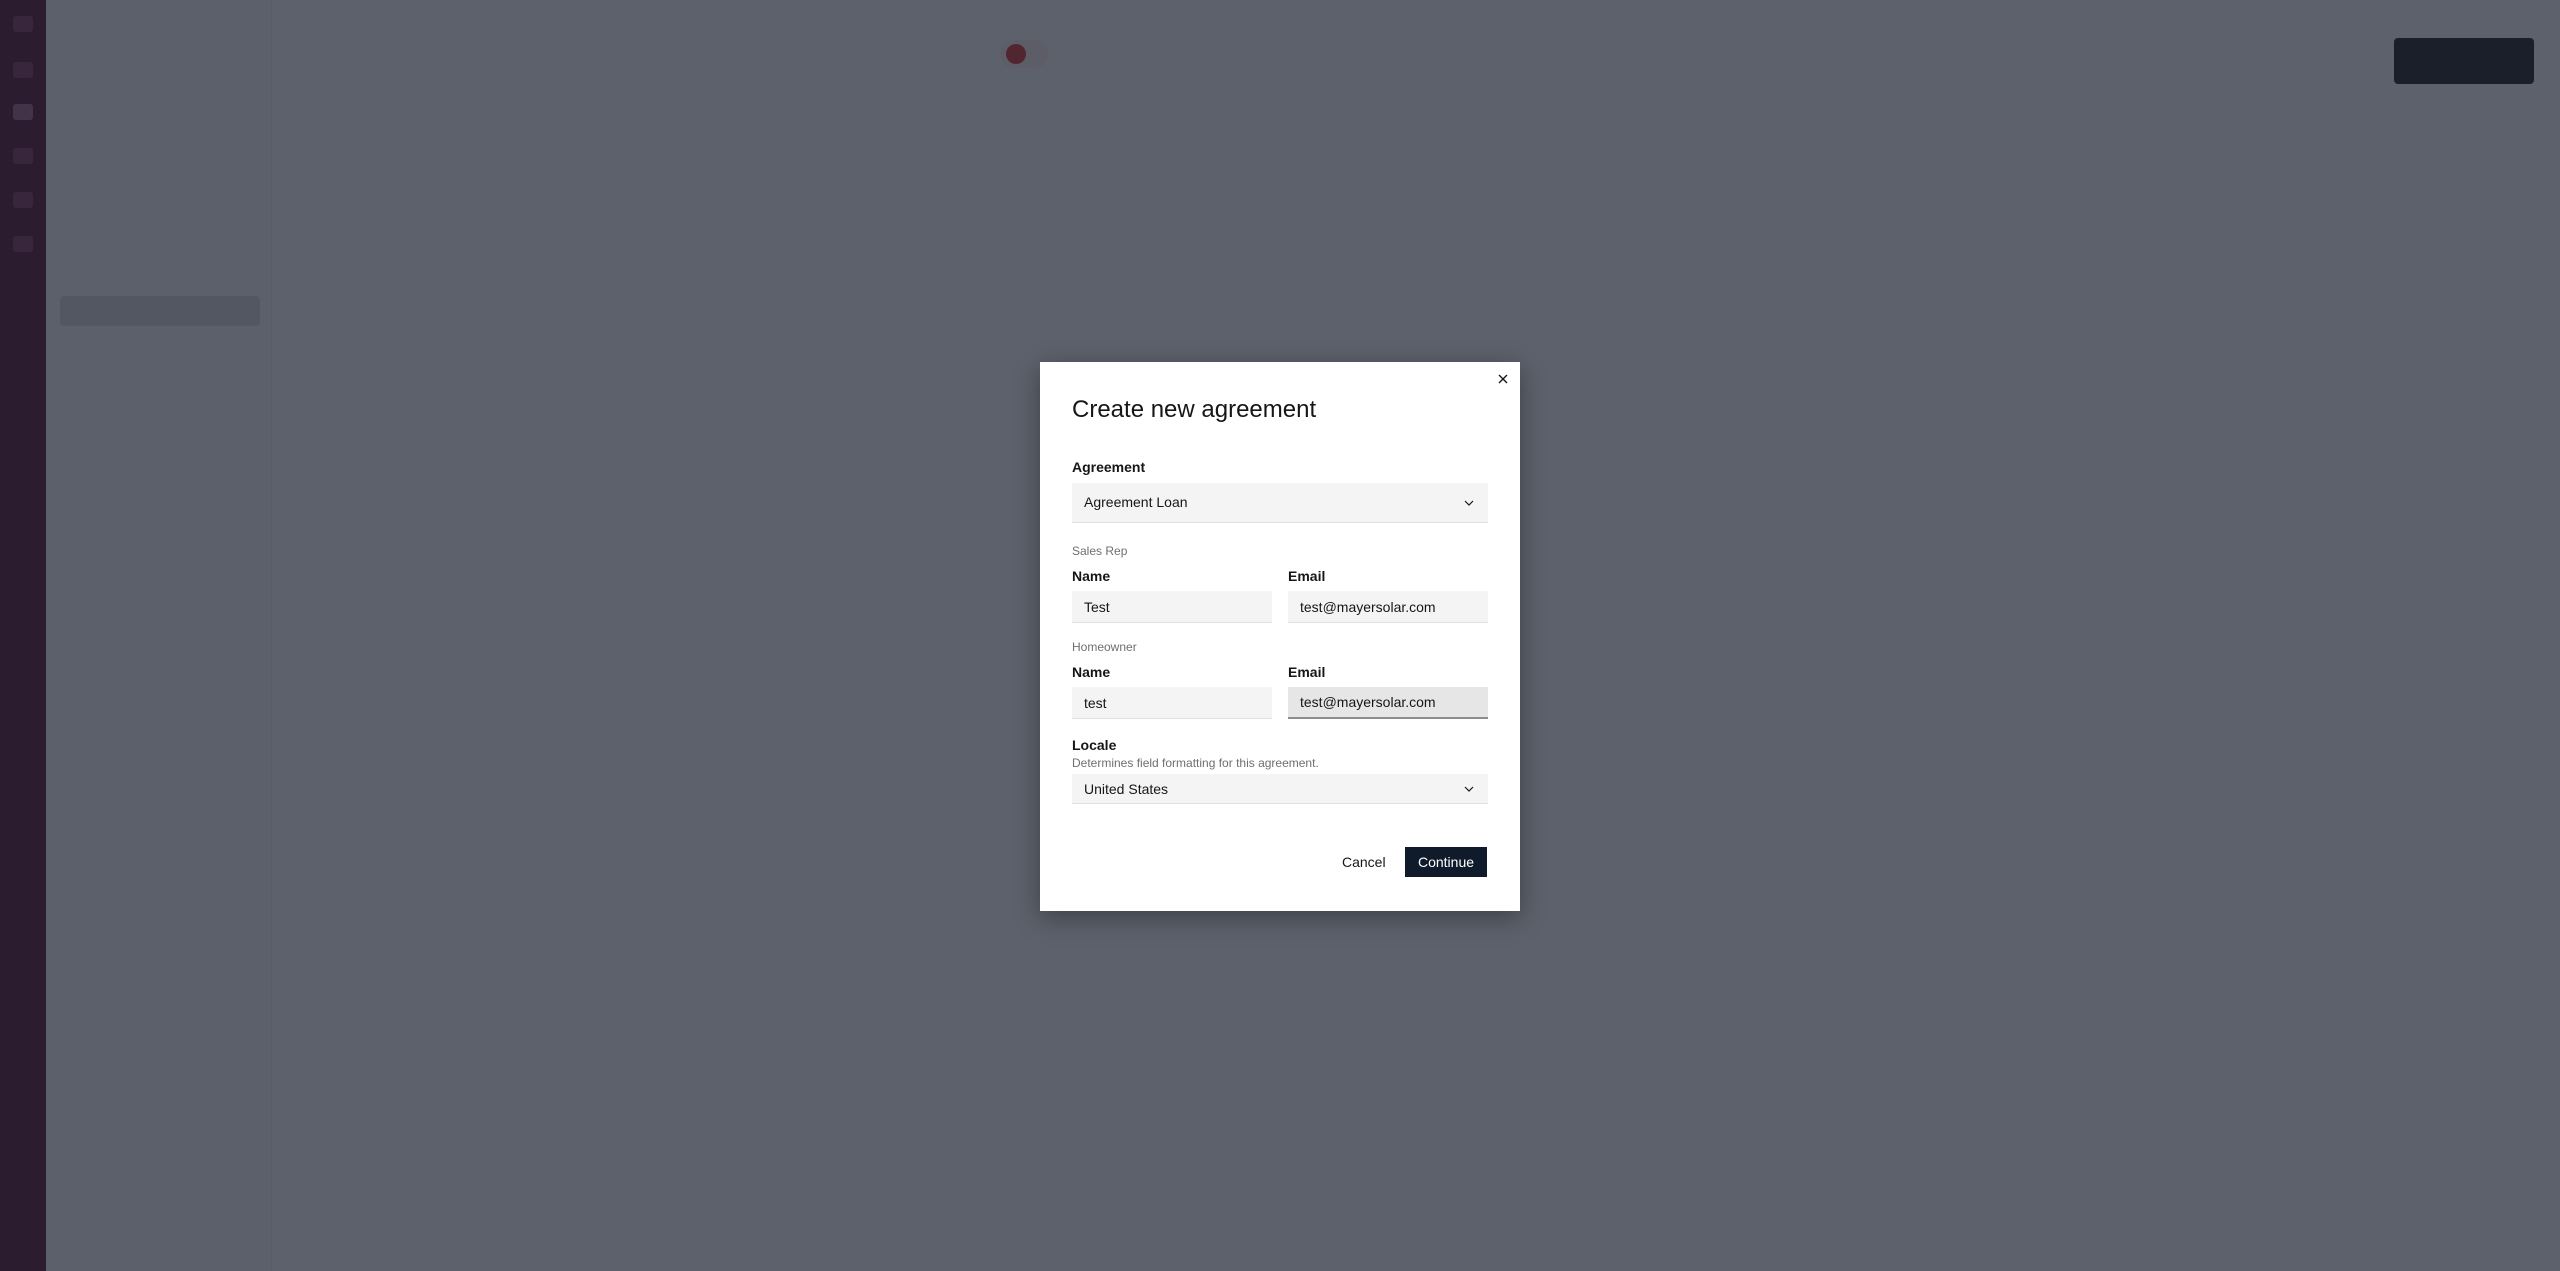 The image size is (2560, 1271). What do you see at coordinates (1172, 607) in the screenshot?
I see `sales-rep-name-input` at bounding box center [1172, 607].